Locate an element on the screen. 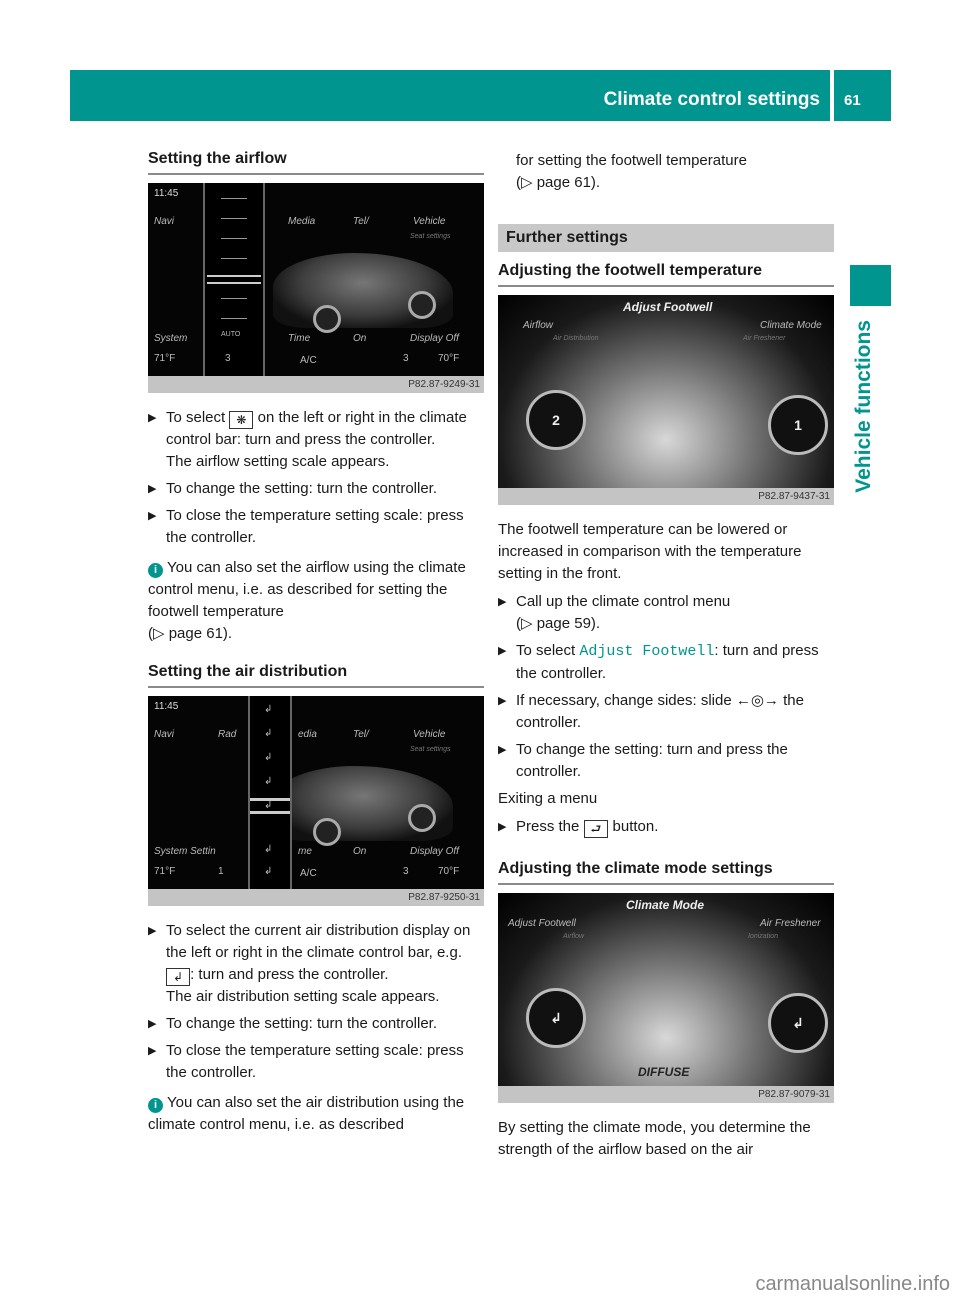 The height and width of the screenshot is (1302, 960). chapter-tab-marker is located at coordinates (870, 285).